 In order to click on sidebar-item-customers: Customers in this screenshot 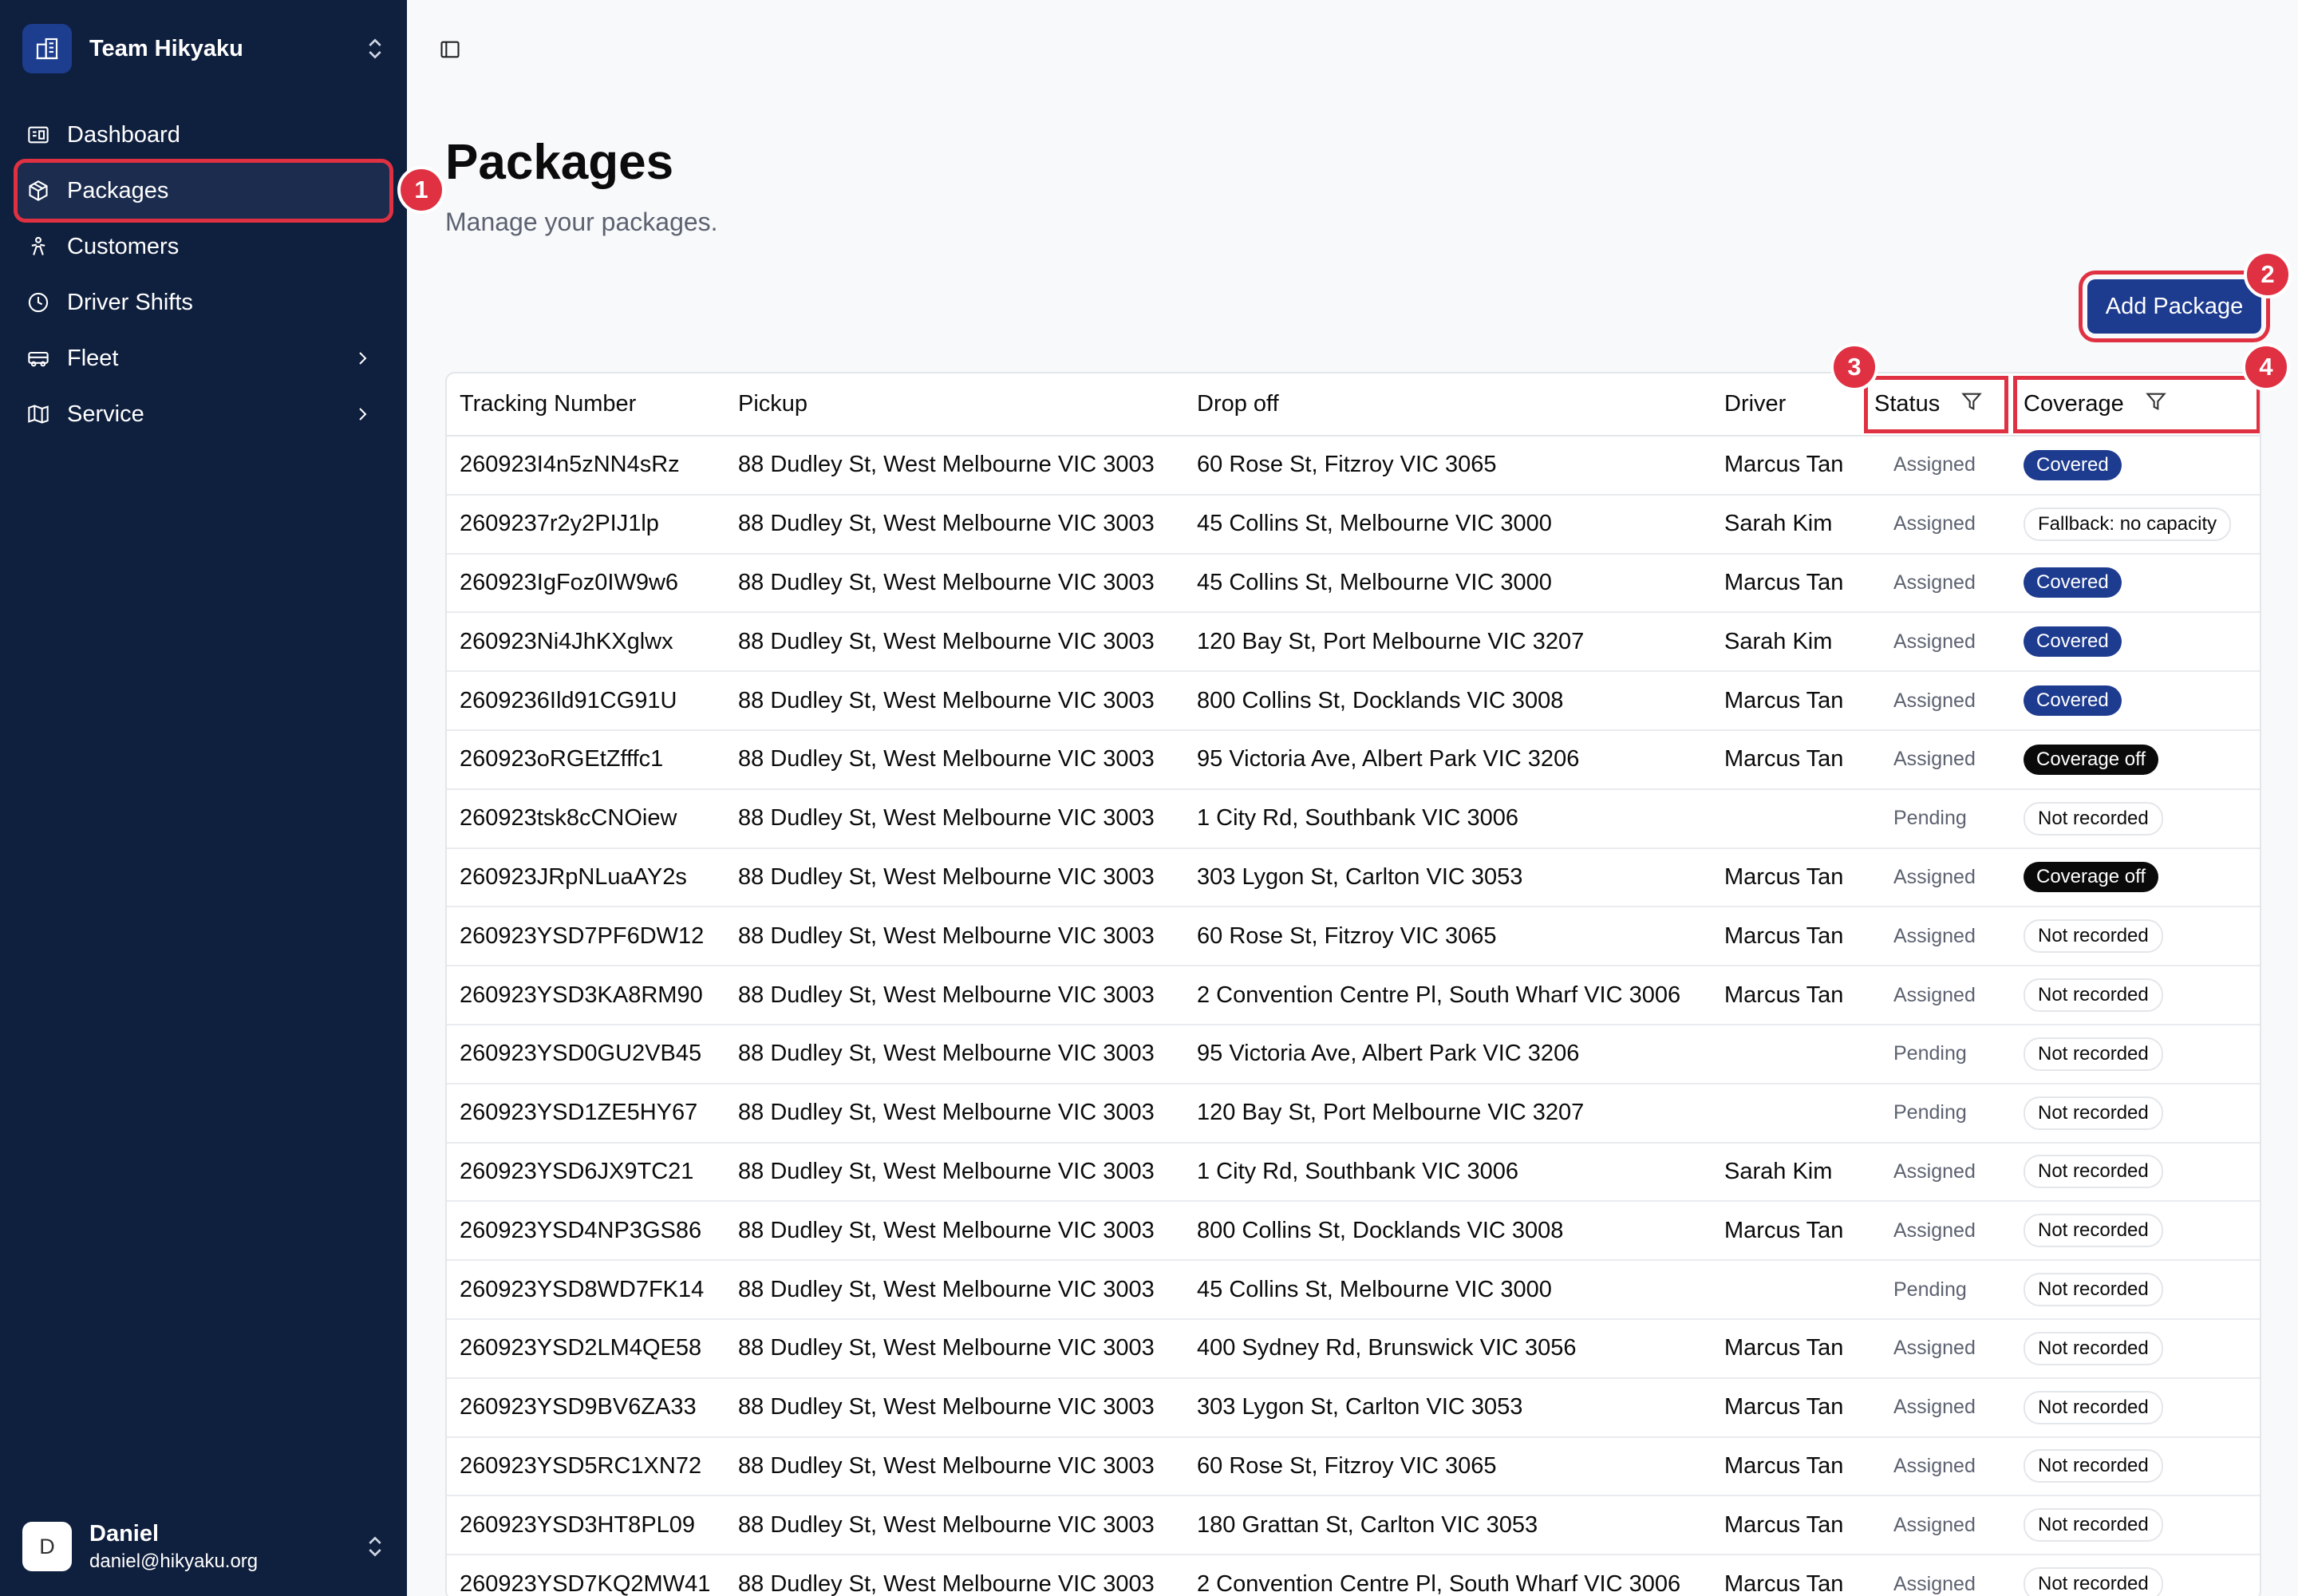, I will do `click(204, 247)`.